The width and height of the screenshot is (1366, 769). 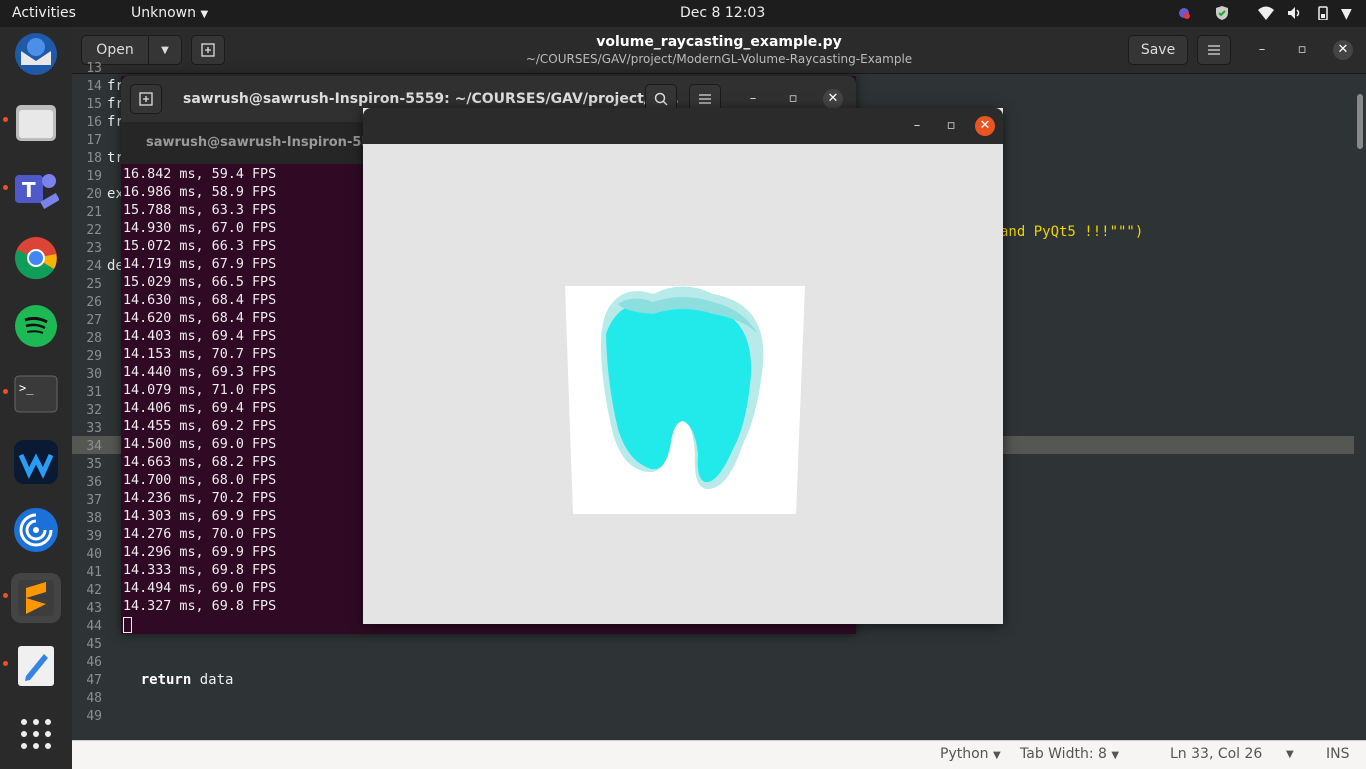 I want to click on line-number: 24, so click(x=94, y=266).